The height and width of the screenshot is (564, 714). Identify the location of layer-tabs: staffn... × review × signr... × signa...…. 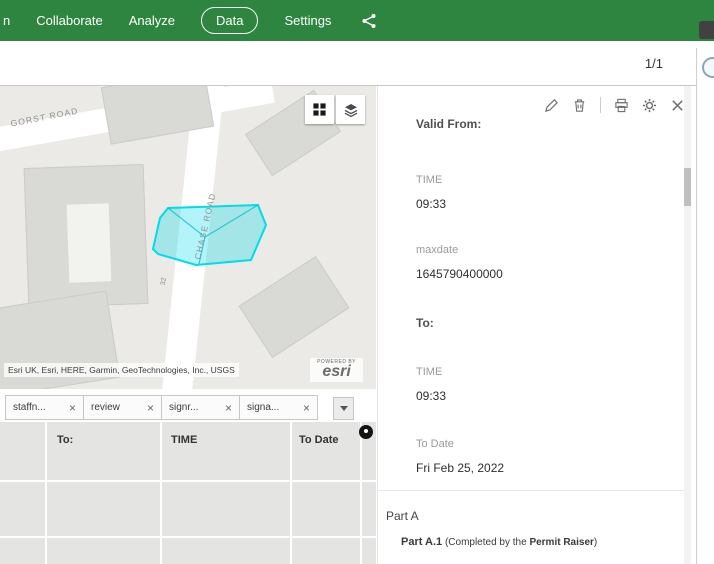
(179, 408).